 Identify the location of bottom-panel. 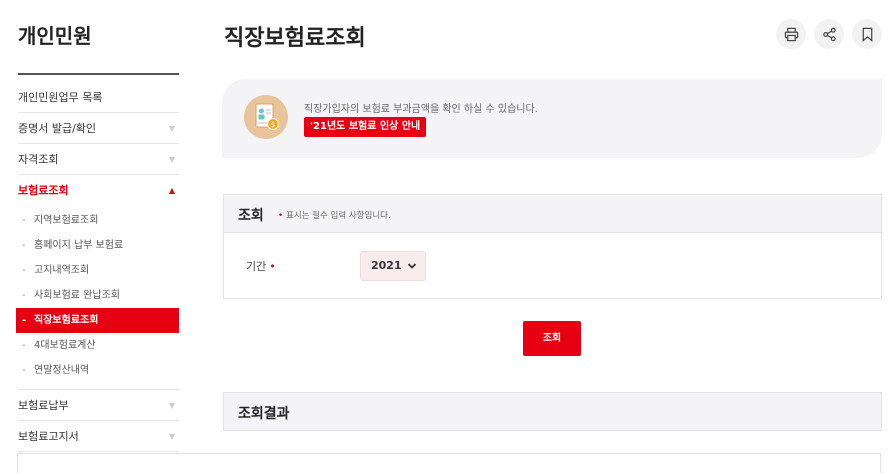
(449, 463).